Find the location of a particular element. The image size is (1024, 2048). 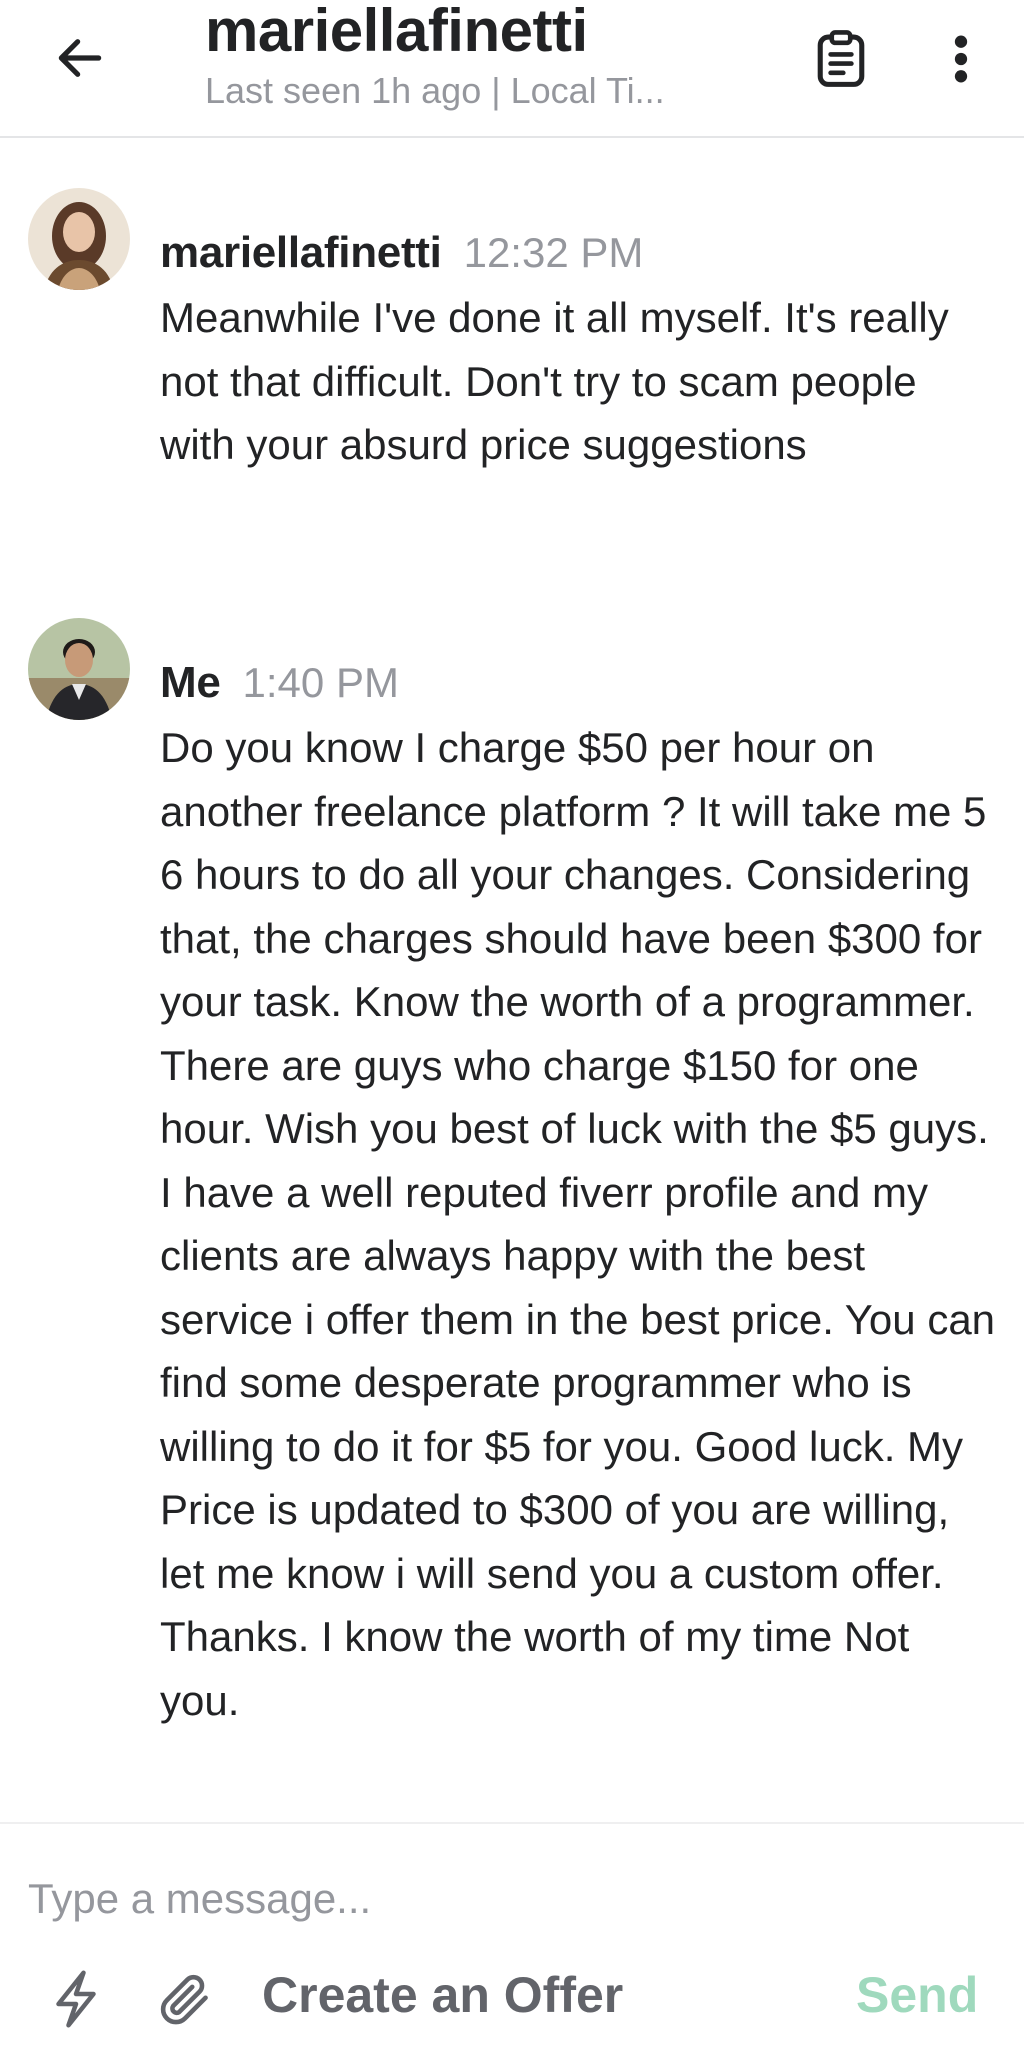

message-composer: Create an Offer Send is located at coordinates (512, 1935).